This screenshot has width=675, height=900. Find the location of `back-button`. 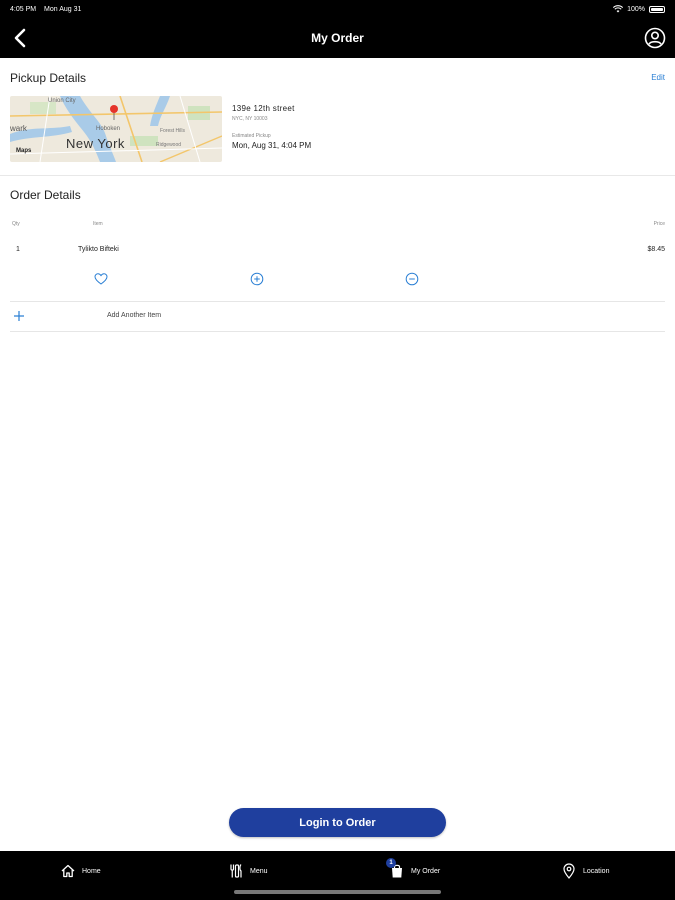

back-button is located at coordinates (20, 38).